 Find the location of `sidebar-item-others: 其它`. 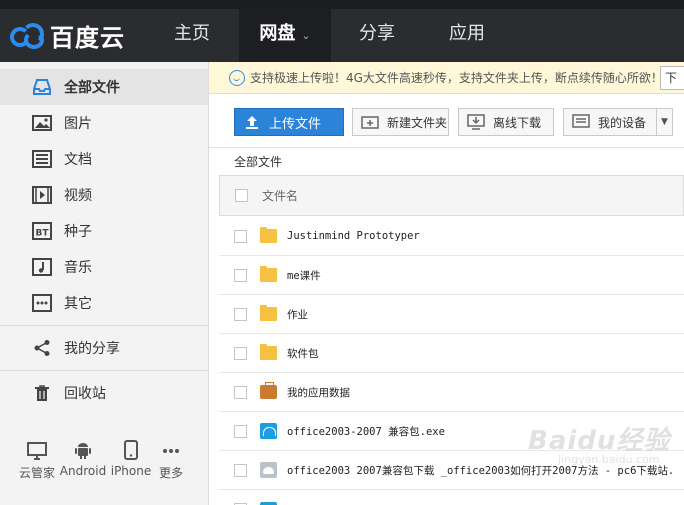

sidebar-item-others: 其它 is located at coordinates (104, 303).